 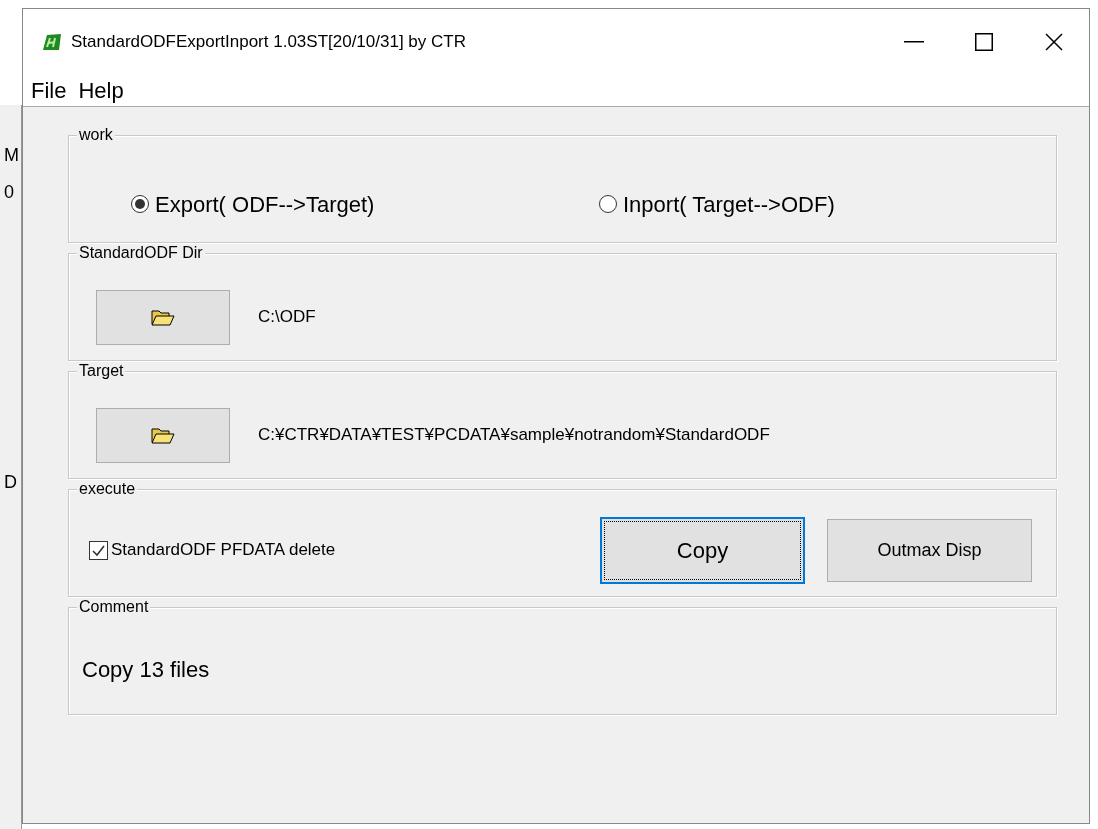 I want to click on background-text: M, so click(x=11, y=155).